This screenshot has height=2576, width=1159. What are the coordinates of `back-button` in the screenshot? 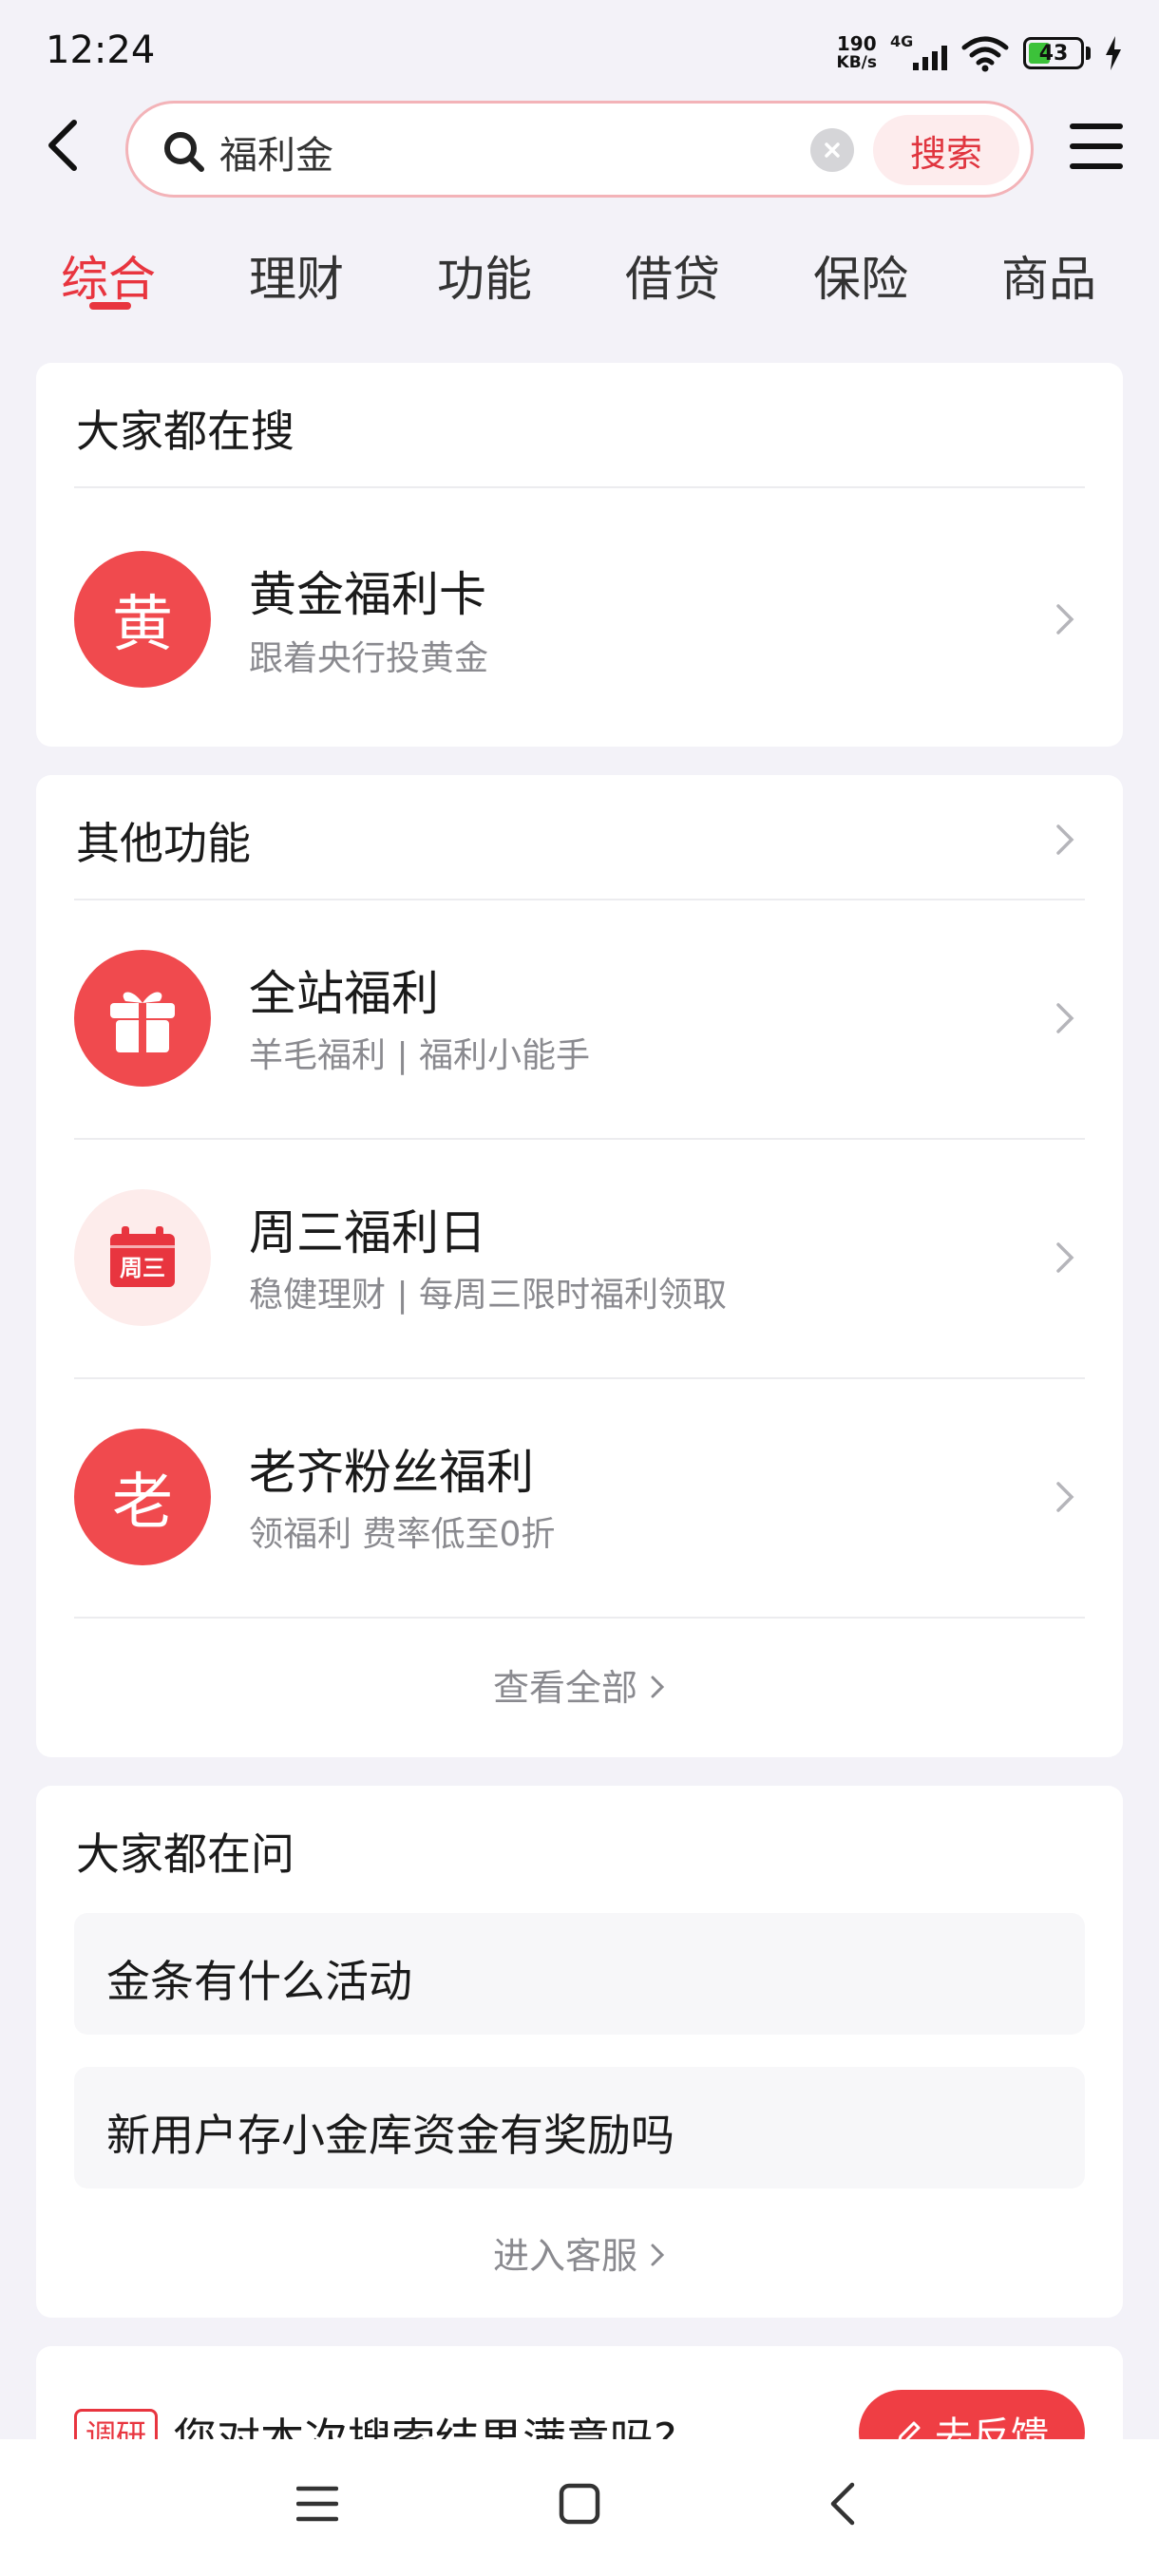 It's located at (62, 145).